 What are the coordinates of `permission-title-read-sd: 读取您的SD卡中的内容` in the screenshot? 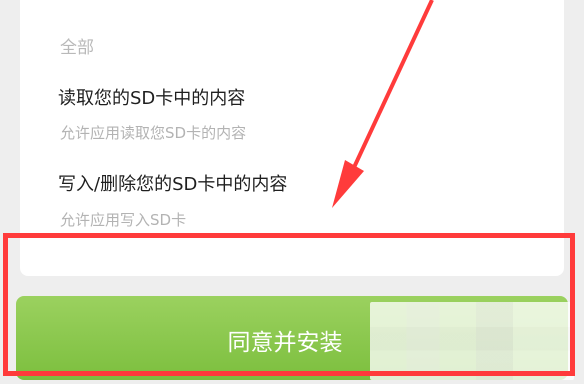 It's located at (152, 98).